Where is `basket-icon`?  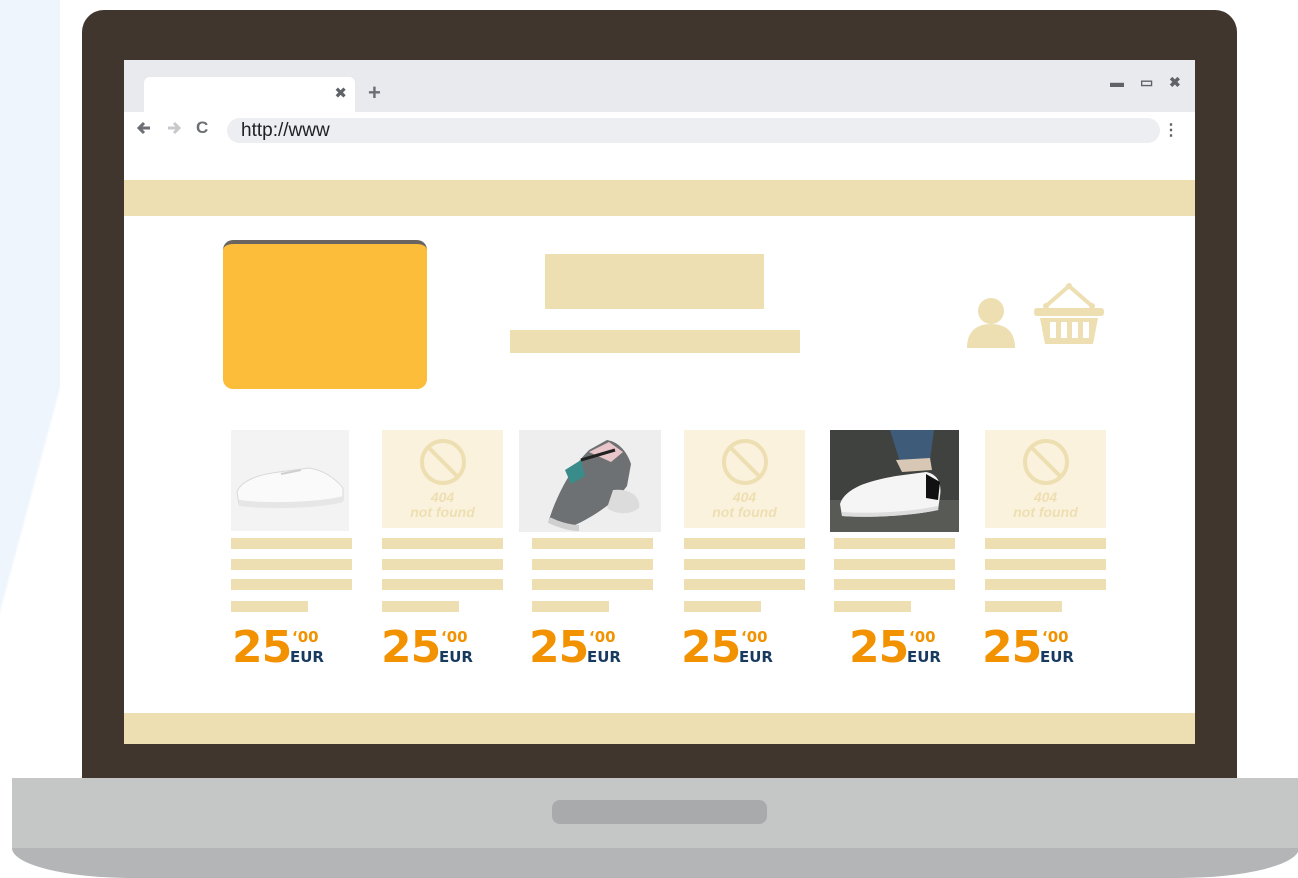
basket-icon is located at coordinates (1069, 314).